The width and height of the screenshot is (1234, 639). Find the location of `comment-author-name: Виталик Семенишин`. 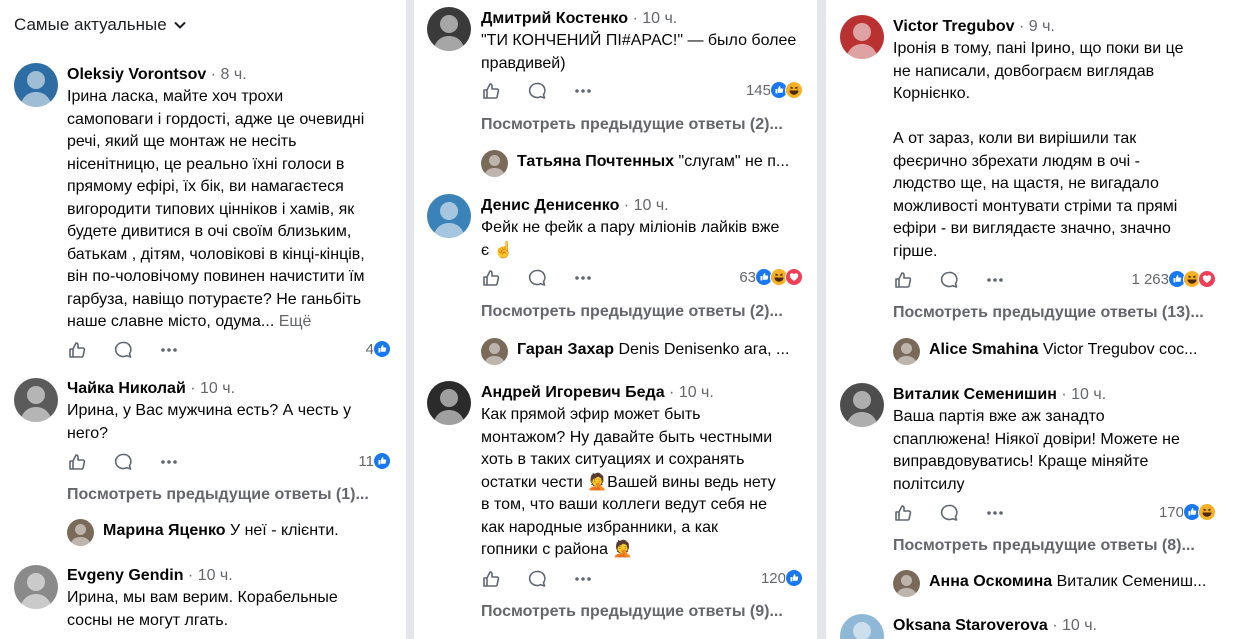

comment-author-name: Виталик Семенишин is located at coordinates (975, 394).